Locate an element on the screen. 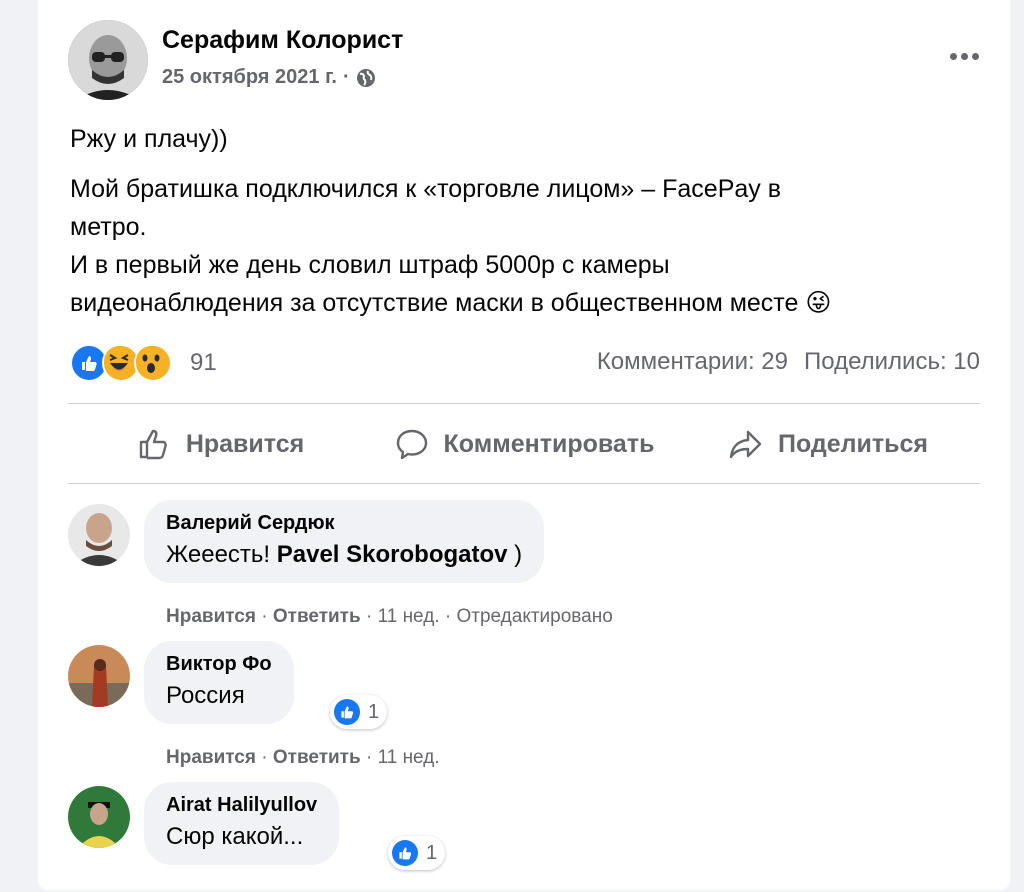 The image size is (1024, 892). comment-meta: Нравится · Ответить · 11 нед. is located at coordinates (303, 757).